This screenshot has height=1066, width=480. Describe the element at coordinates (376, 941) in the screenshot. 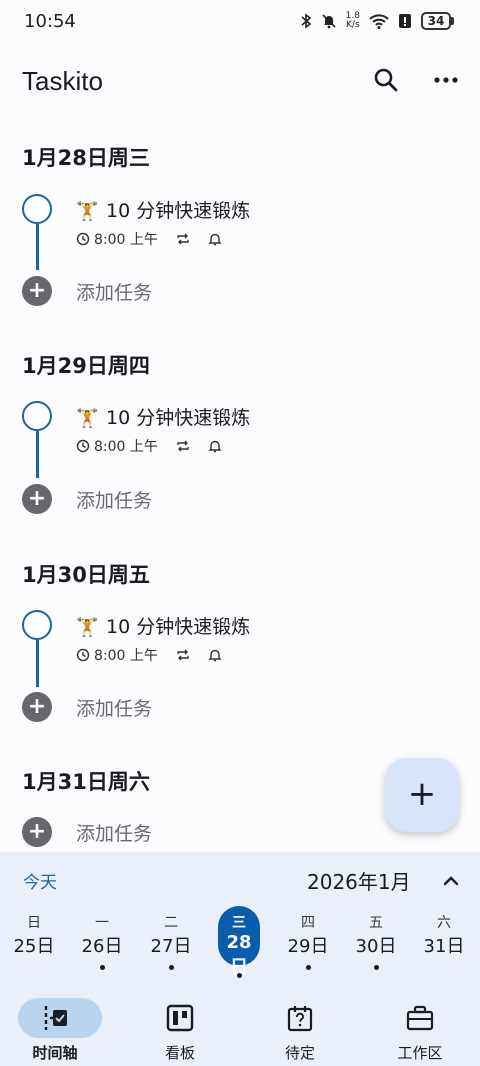

I see `calendar-day: 五 30日` at that location.